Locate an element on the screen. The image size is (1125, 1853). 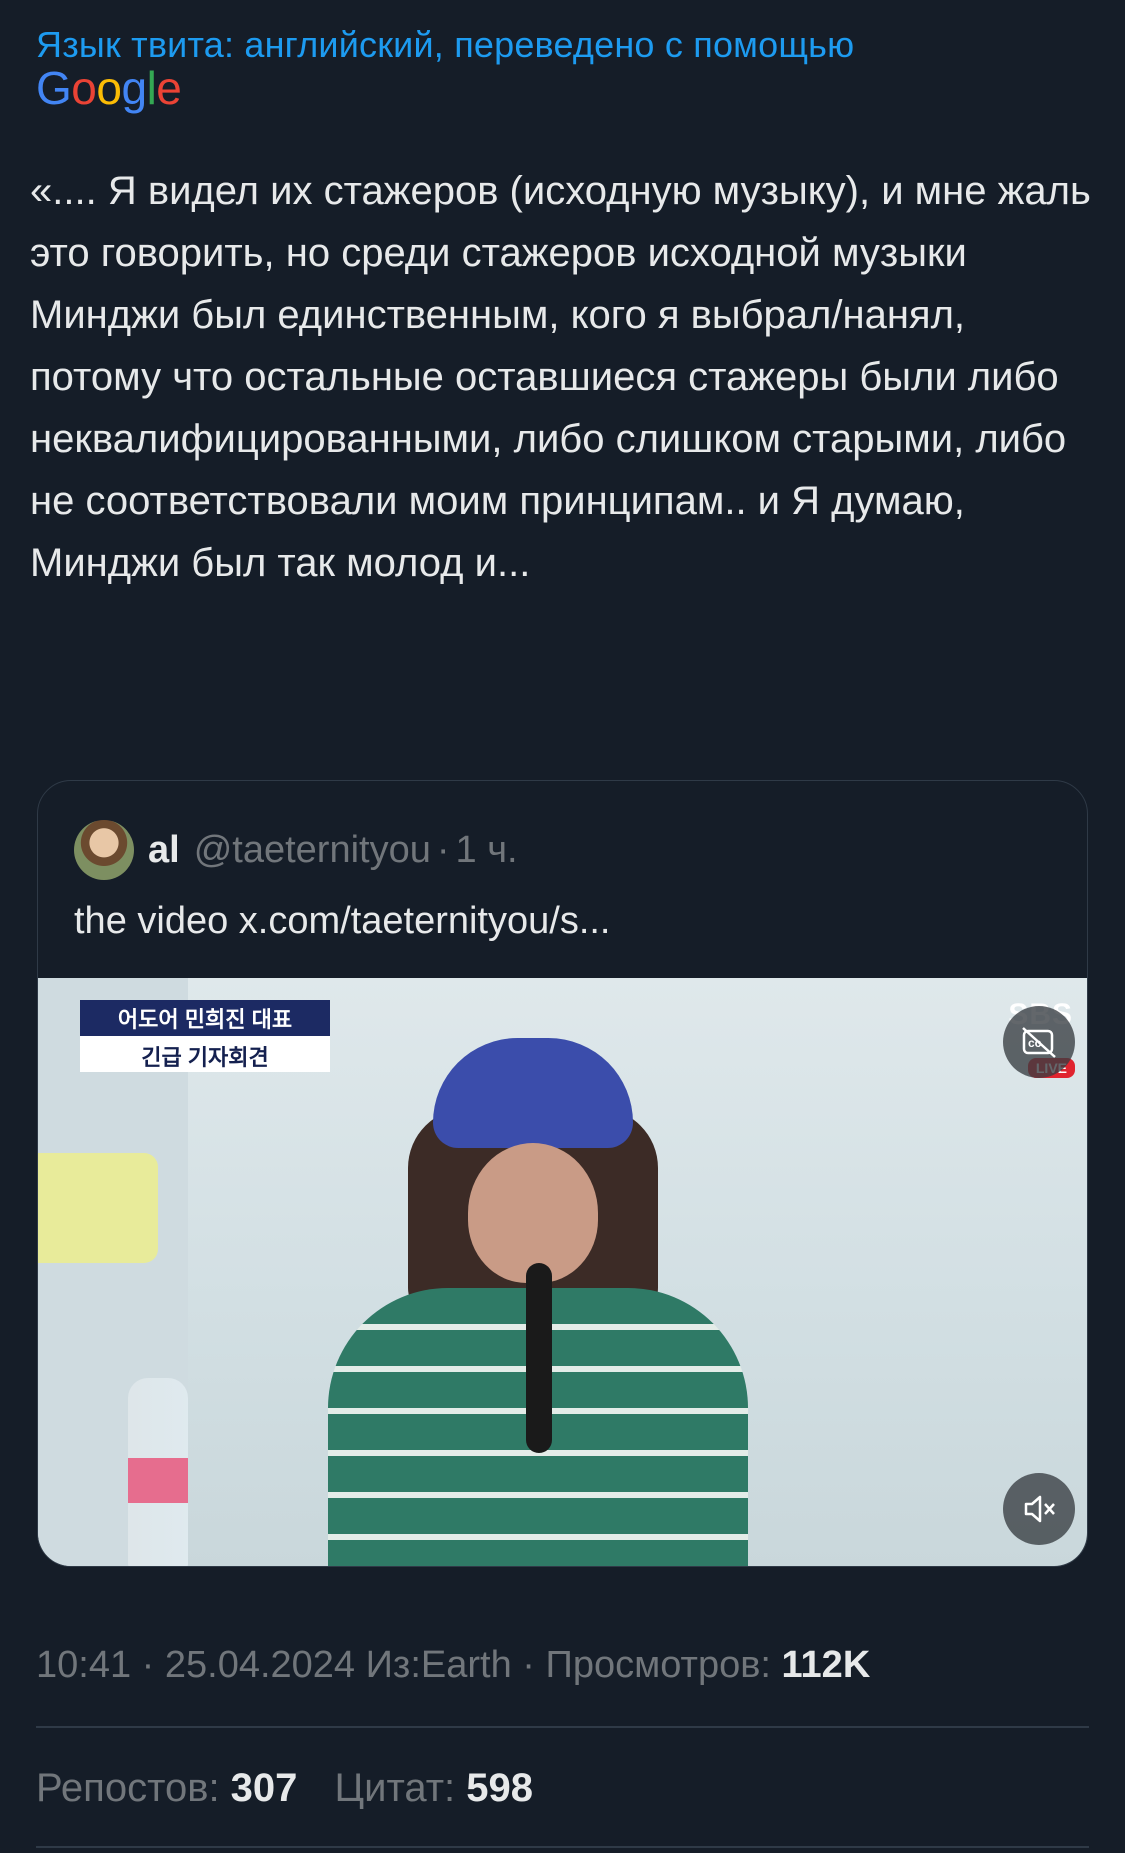
closed-captions-off-icon: cc is located at coordinates (1039, 1042).